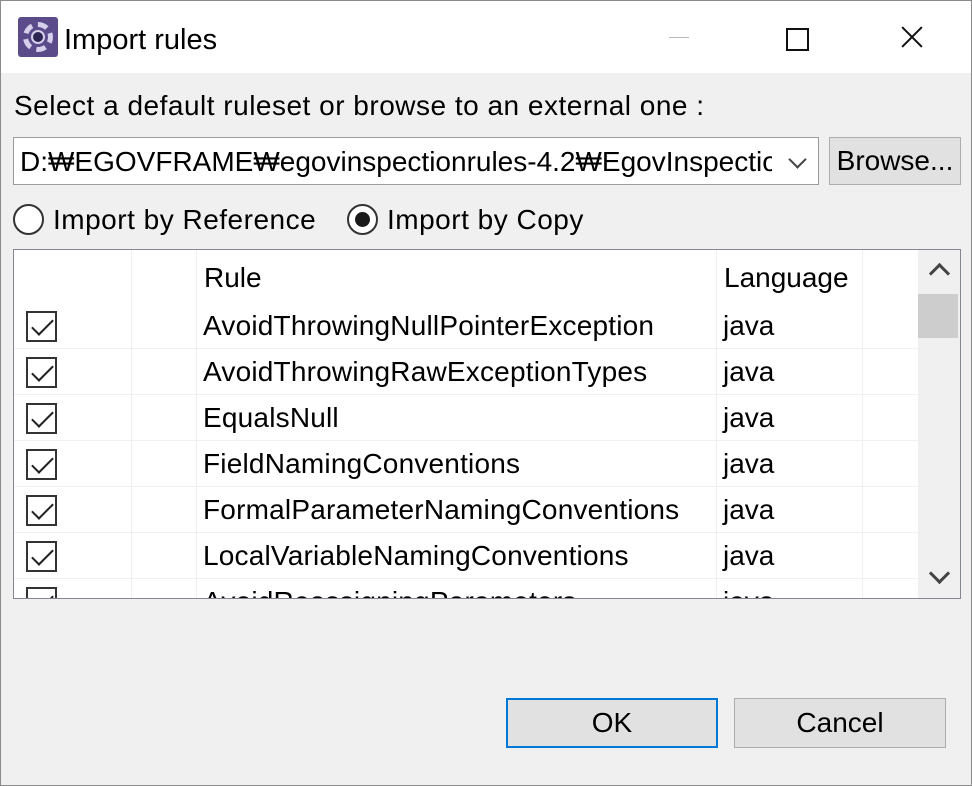 The image size is (972, 786). Describe the element at coordinates (939, 270) in the screenshot. I see `scroll-up-arrow-icon` at that location.